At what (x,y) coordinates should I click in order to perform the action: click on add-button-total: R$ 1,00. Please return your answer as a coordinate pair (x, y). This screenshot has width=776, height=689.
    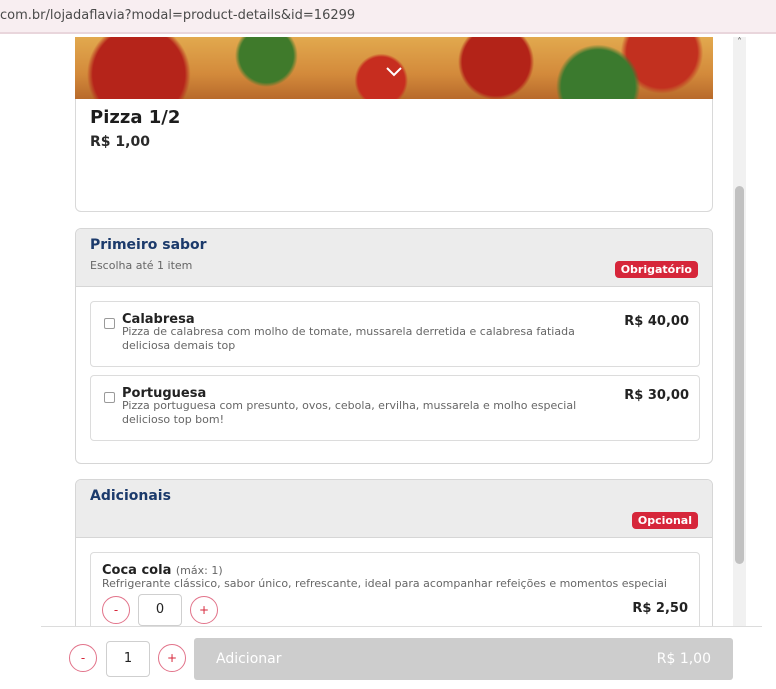
    Looking at the image, I should click on (683, 659).